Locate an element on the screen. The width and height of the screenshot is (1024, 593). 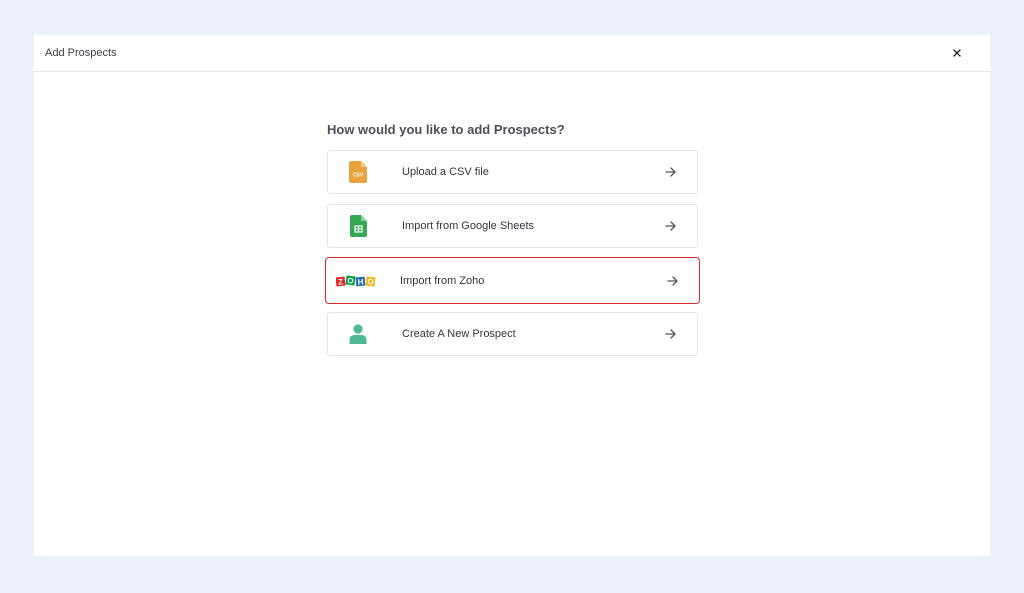
csv-file-icon: CSV is located at coordinates (358, 172).